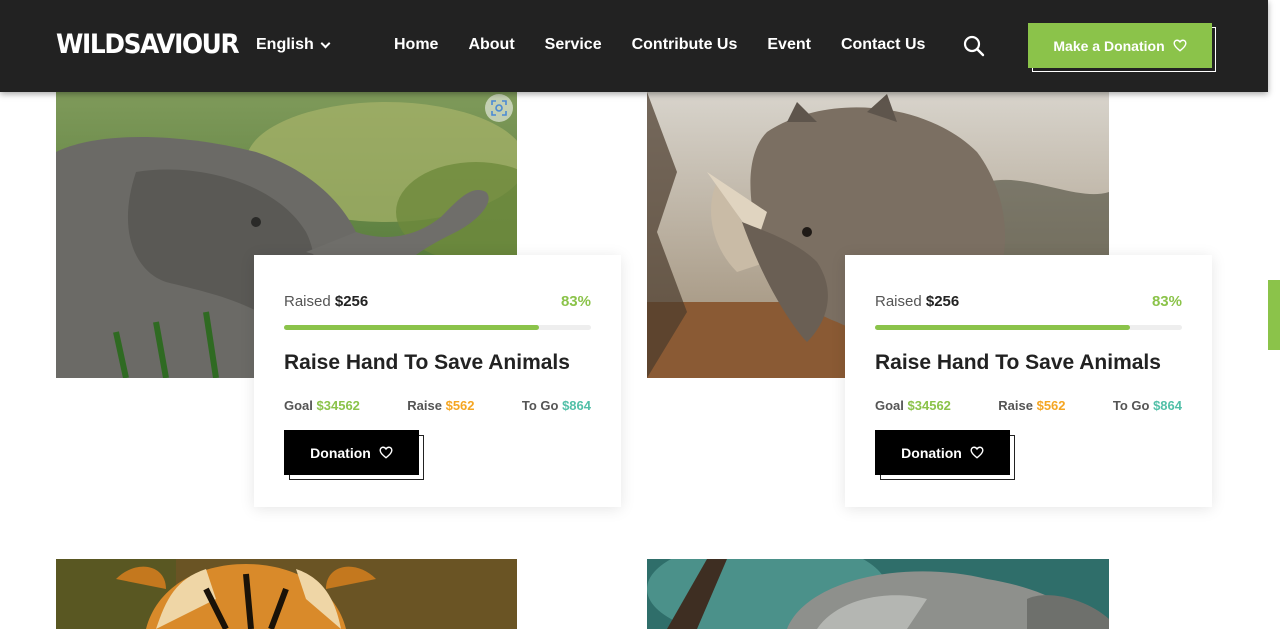 Image resolution: width=1280 pixels, height=629 pixels. Describe the element at coordinates (685, 45) in the screenshot. I see `nav-contribute-us: Contribute Us` at that location.